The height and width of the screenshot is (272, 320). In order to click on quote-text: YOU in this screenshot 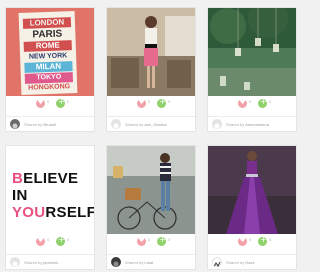, I will do `click(29, 212)`.